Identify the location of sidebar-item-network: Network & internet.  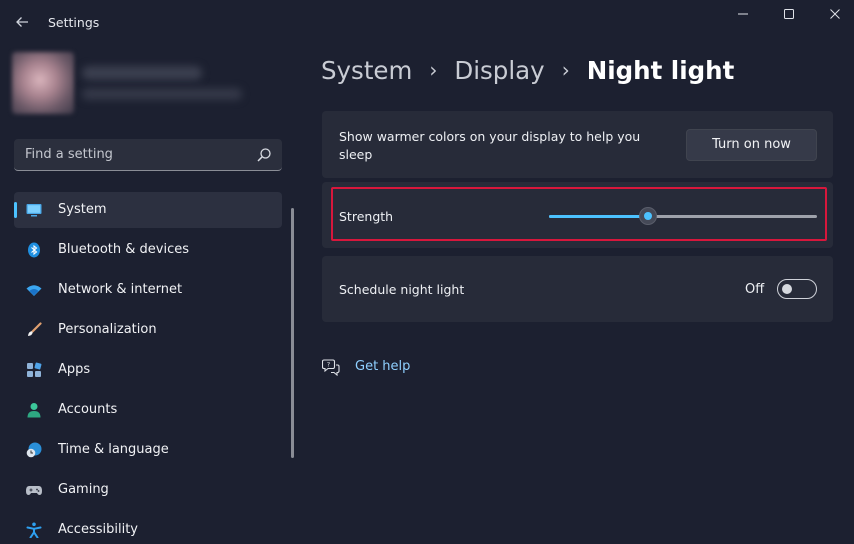
(148, 290).